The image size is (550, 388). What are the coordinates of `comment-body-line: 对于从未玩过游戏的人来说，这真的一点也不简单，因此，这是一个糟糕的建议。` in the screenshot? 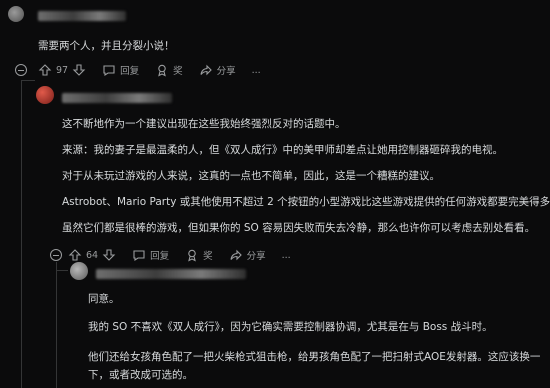 It's located at (251, 176).